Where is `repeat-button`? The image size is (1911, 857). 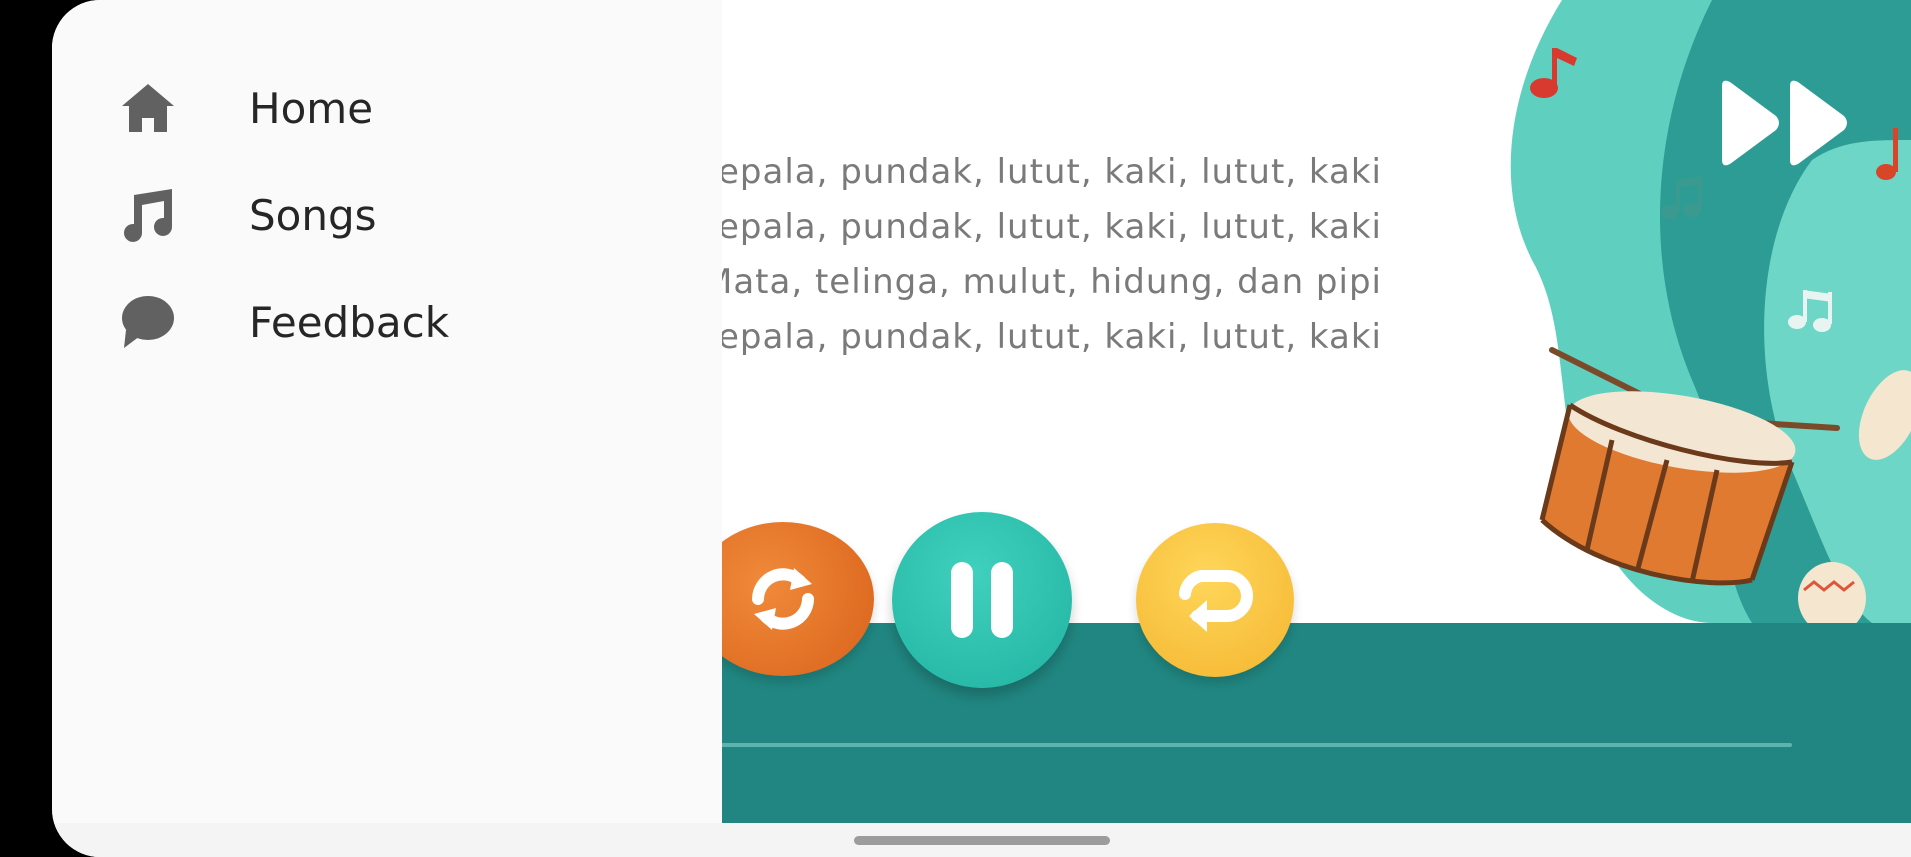 repeat-button is located at coordinates (1215, 600).